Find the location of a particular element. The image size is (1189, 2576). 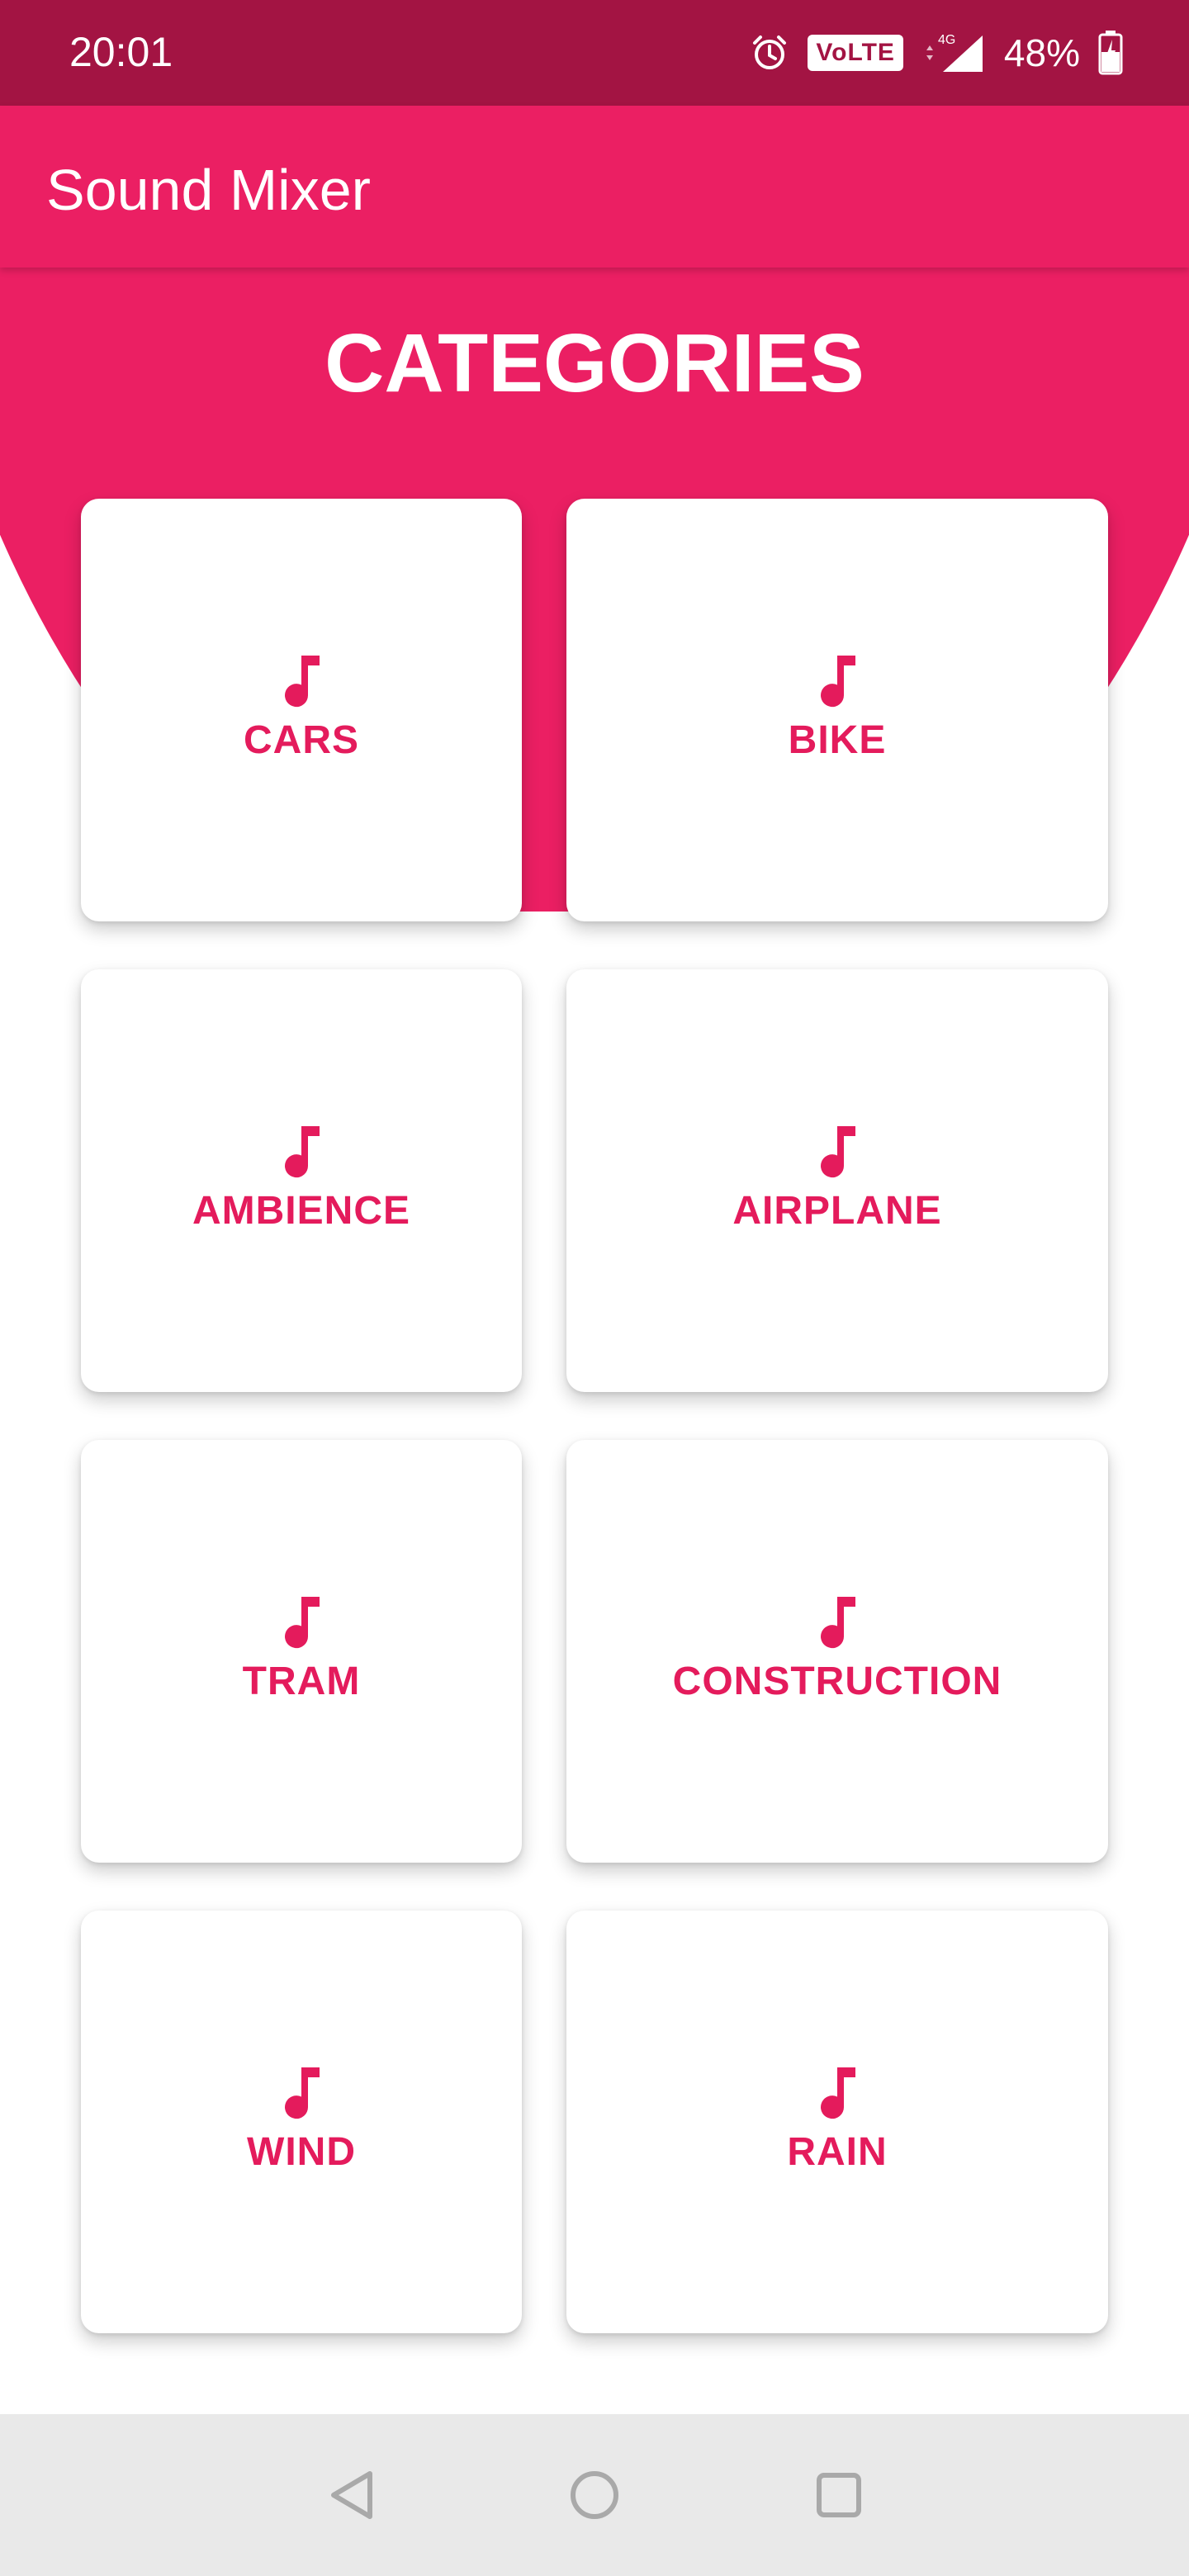

category-label: AMBIENCE is located at coordinates (301, 1211).